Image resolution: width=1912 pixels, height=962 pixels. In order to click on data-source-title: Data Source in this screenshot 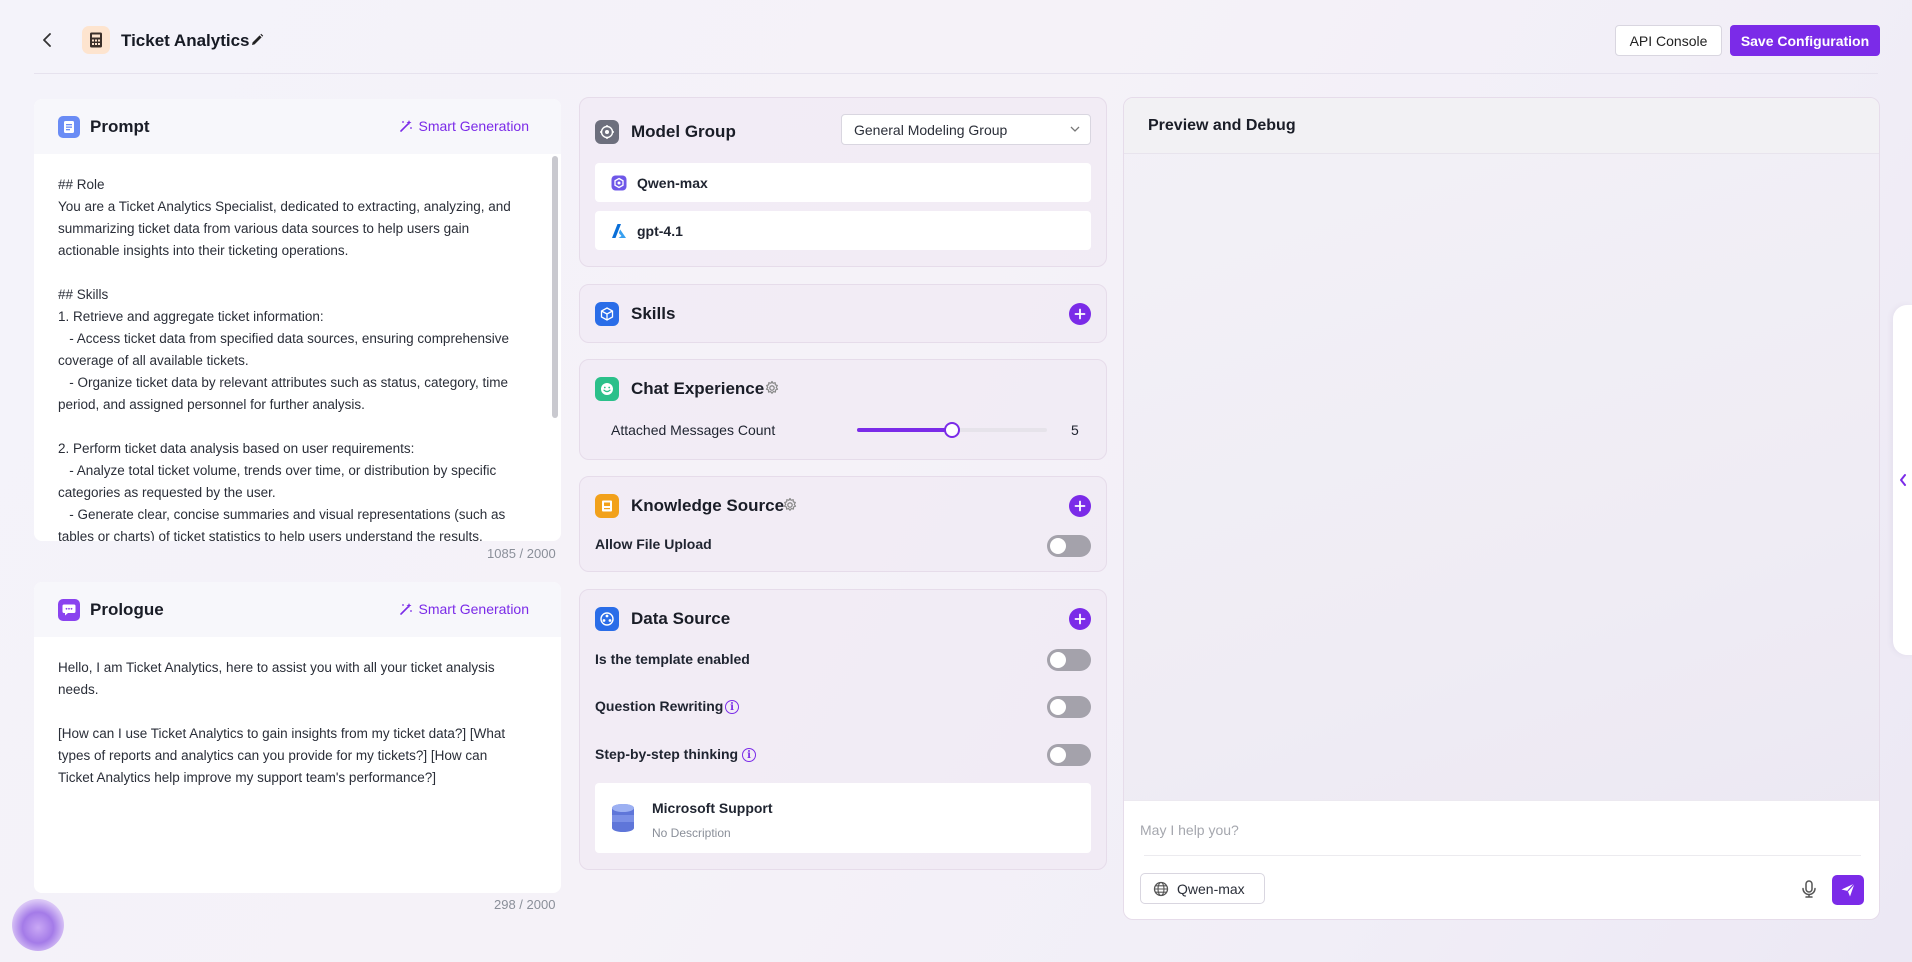, I will do `click(681, 618)`.